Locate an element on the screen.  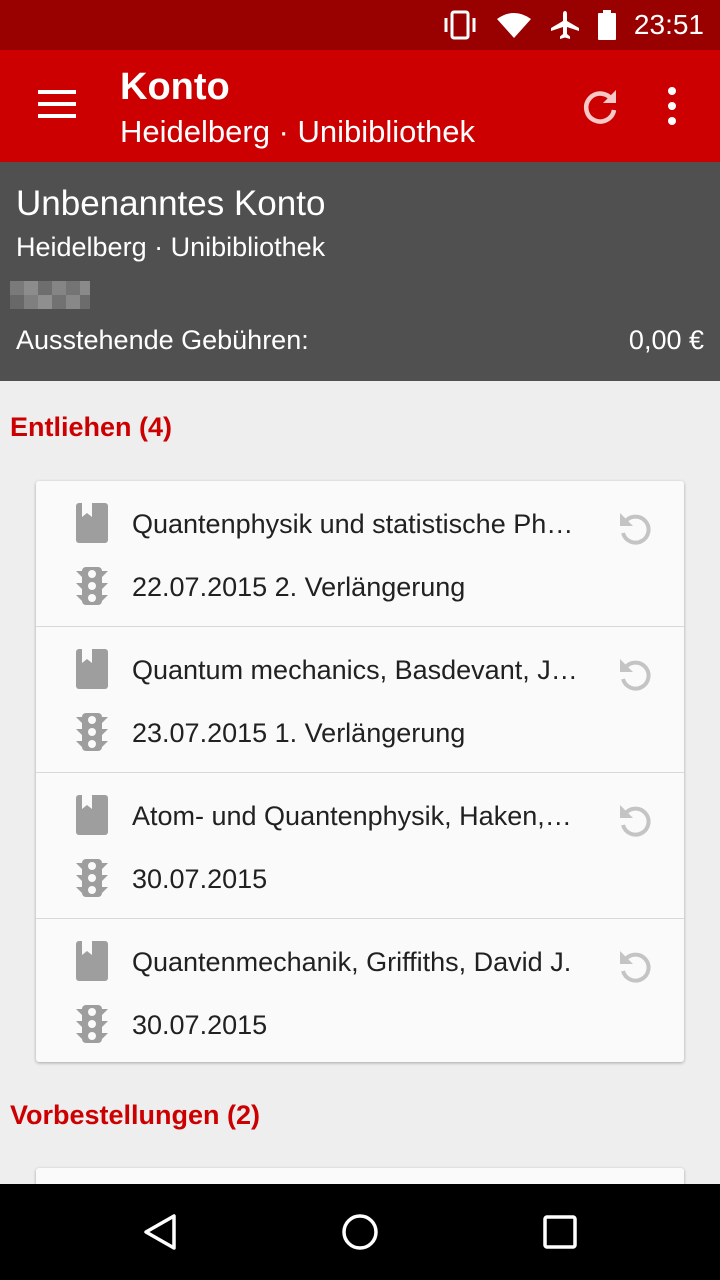
home-icon is located at coordinates (360, 1232).